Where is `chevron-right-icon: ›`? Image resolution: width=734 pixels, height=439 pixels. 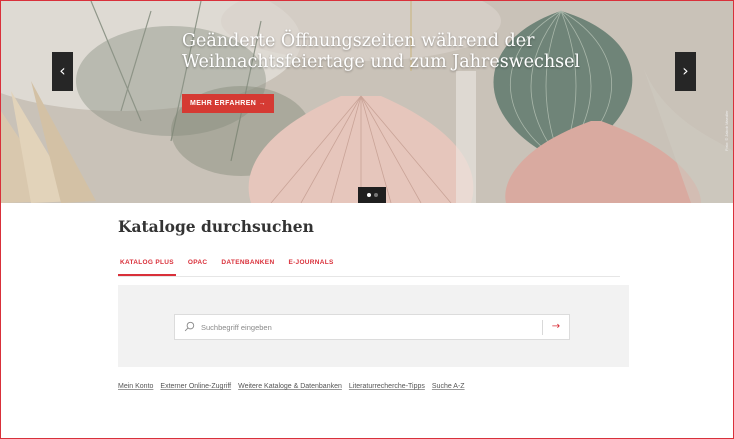
chevron-right-icon: › is located at coordinates (685, 70).